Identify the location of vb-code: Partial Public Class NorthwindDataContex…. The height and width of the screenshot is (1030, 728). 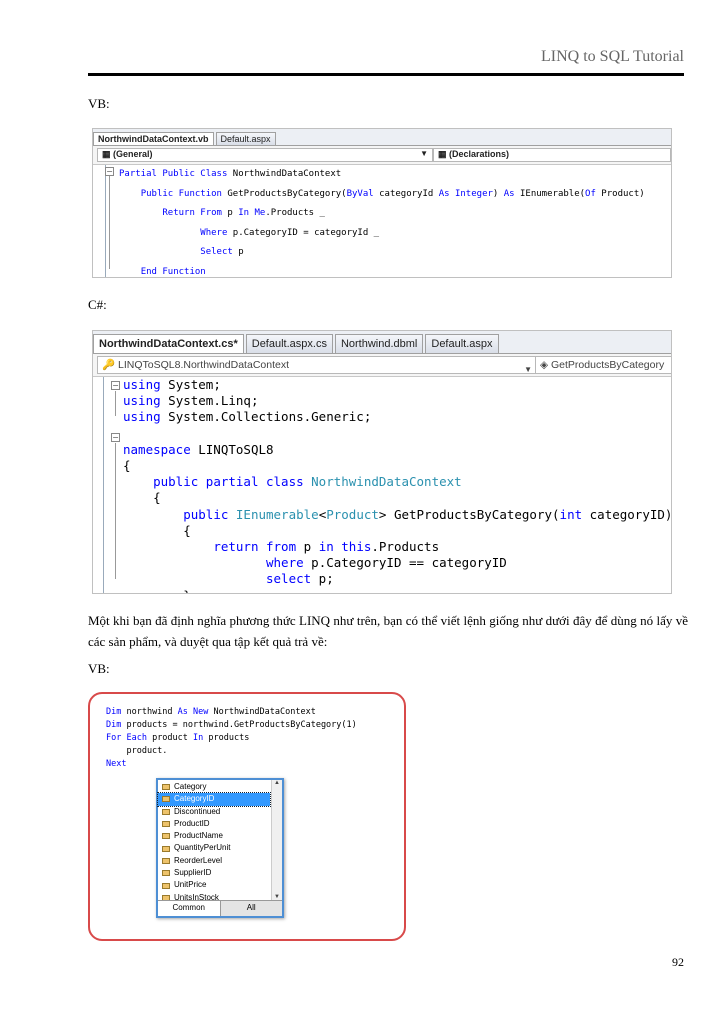
(382, 221).